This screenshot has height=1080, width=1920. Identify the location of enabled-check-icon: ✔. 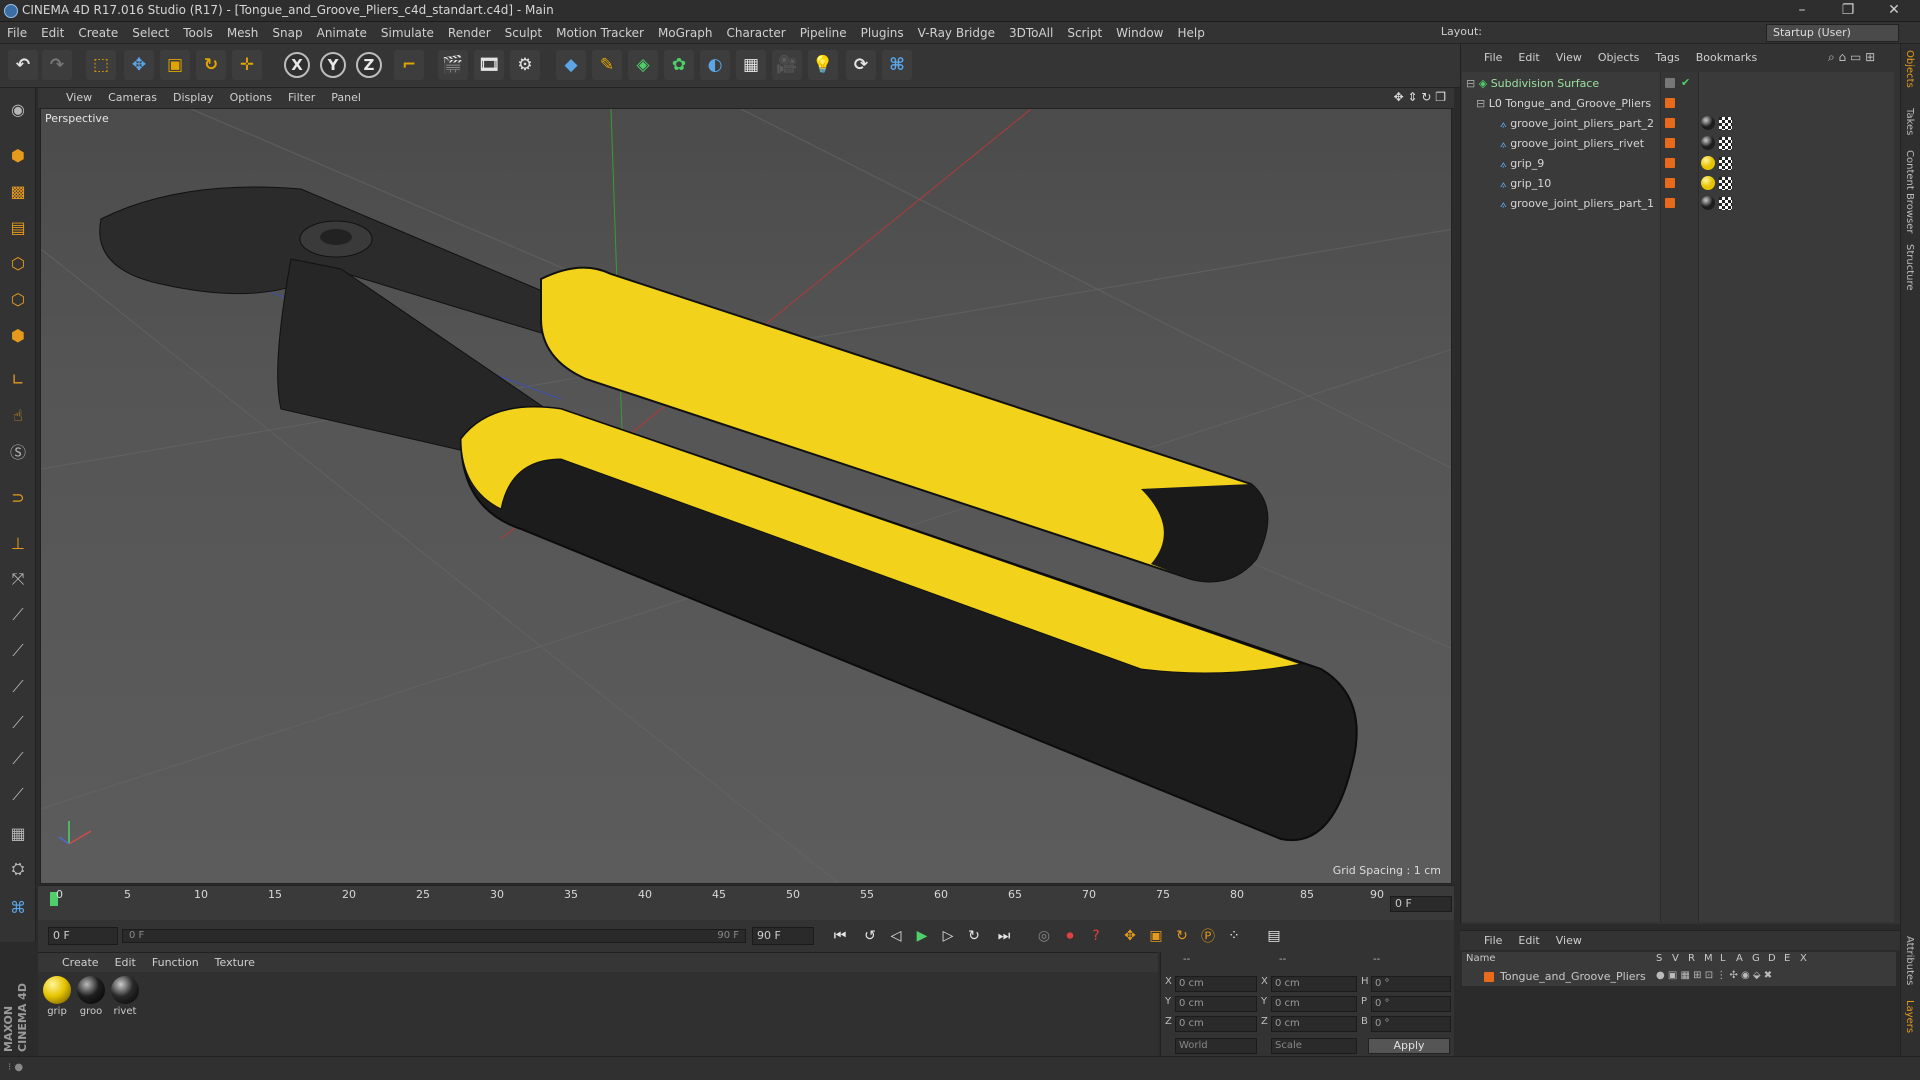
(1685, 82).